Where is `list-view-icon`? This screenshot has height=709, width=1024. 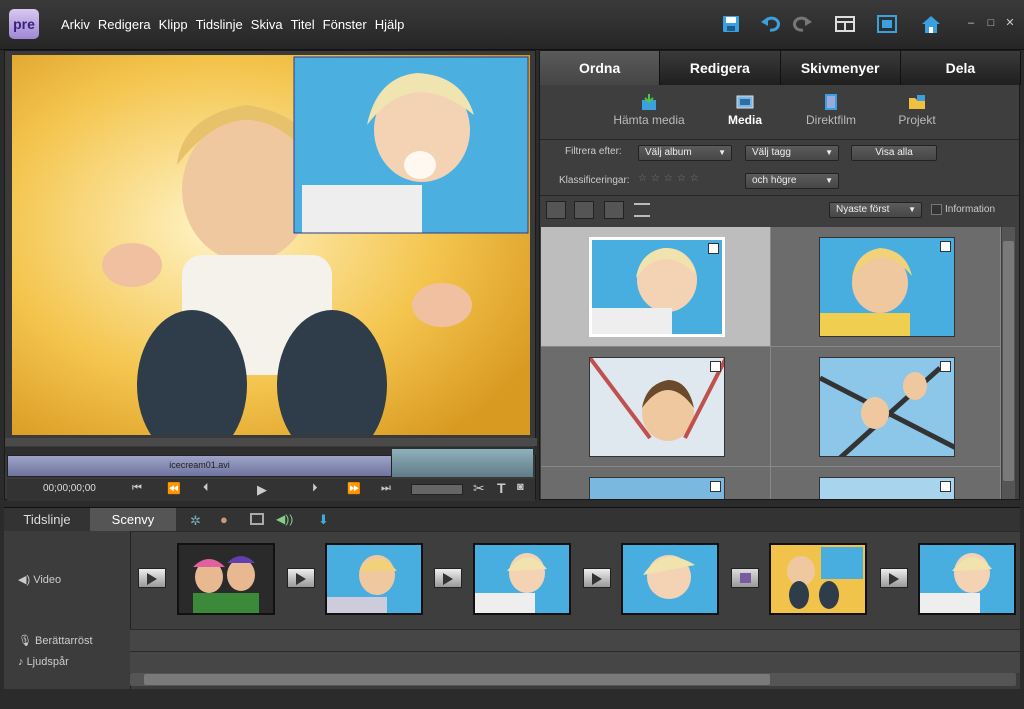 list-view-icon is located at coordinates (642, 210).